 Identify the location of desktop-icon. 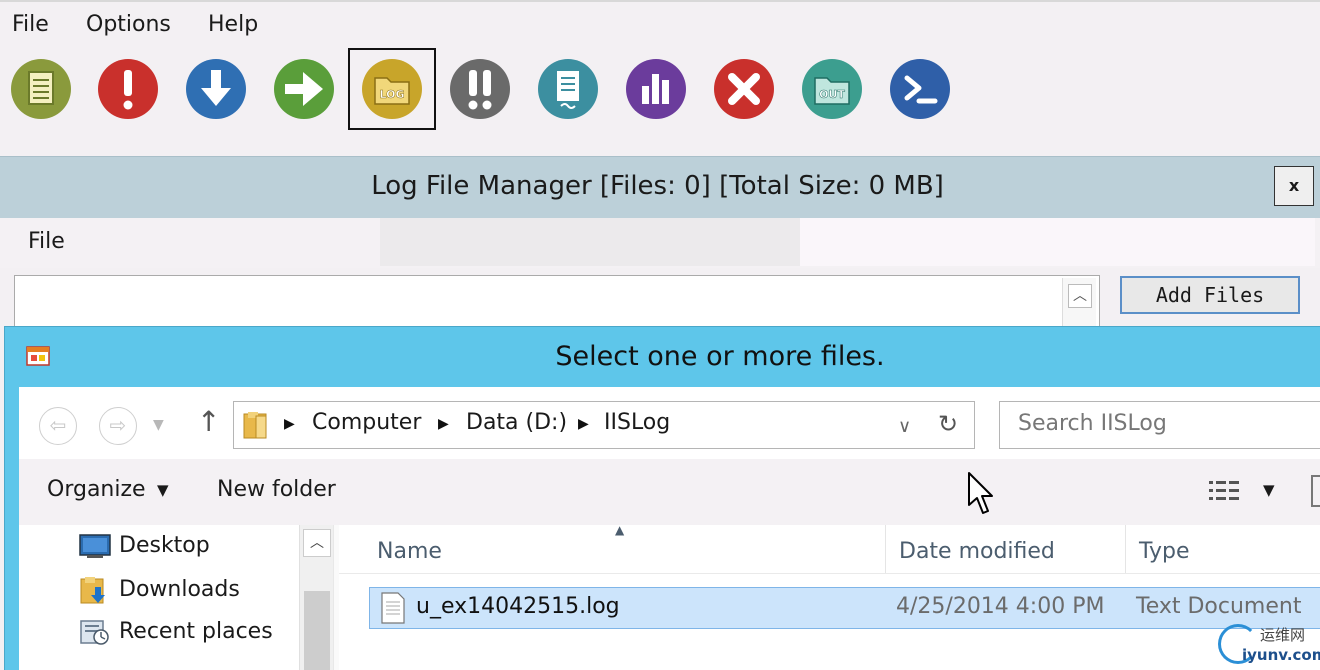
(95, 546).